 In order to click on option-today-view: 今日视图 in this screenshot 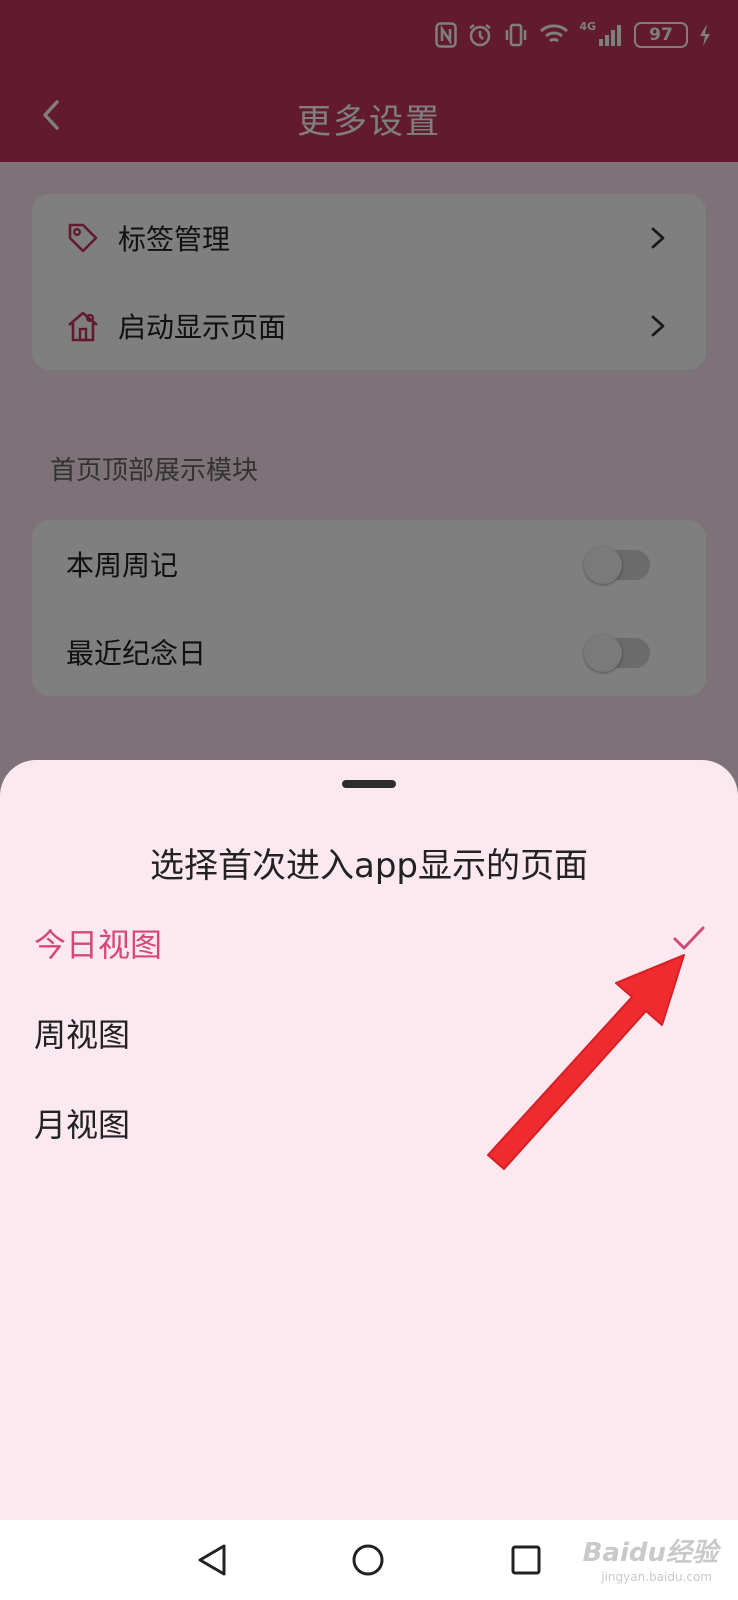, I will do `click(369, 941)`.